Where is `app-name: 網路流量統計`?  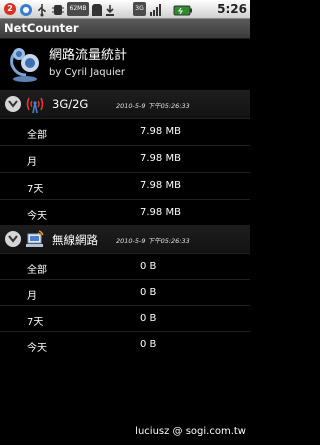 app-name: 網路流量統計 is located at coordinates (88, 55).